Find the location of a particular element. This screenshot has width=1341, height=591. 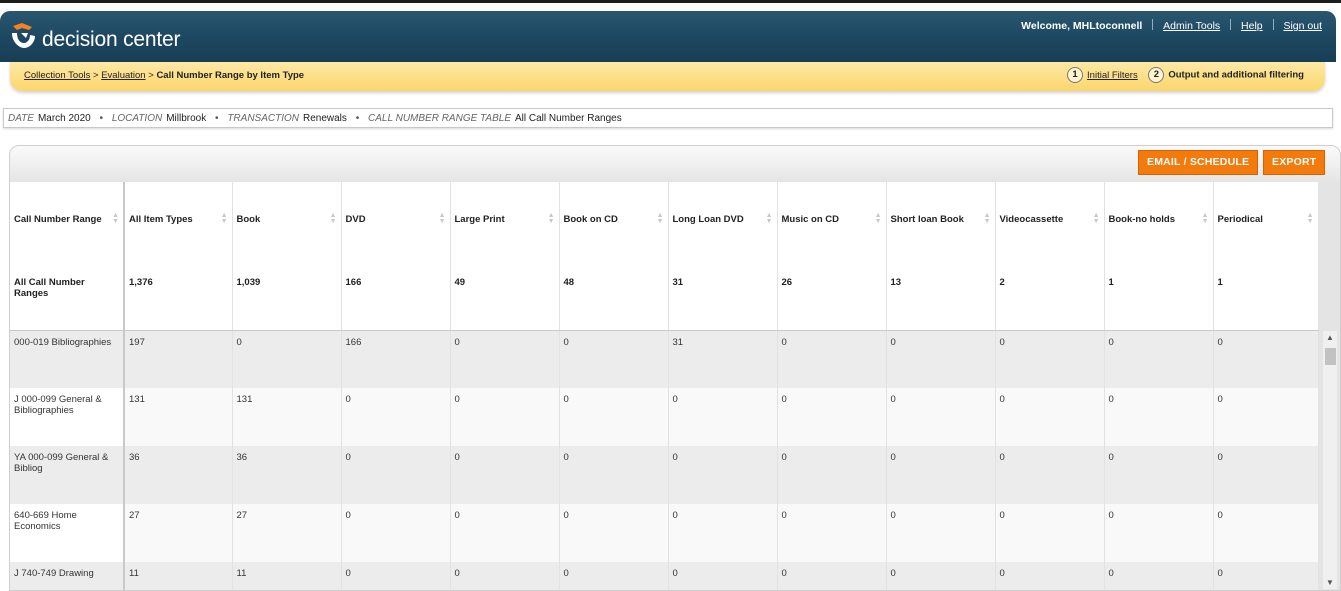

help-link: Help is located at coordinates (1252, 26).